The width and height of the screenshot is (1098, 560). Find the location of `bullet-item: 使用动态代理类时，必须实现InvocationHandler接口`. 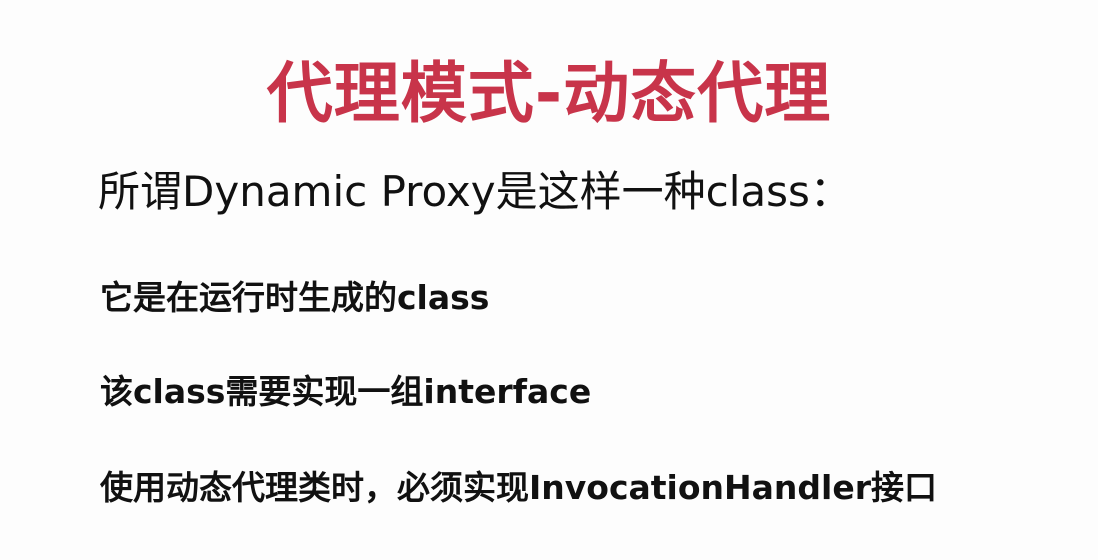

bullet-item: 使用动态代理类时，必须实现InvocationHandler接口 is located at coordinates (519, 487).